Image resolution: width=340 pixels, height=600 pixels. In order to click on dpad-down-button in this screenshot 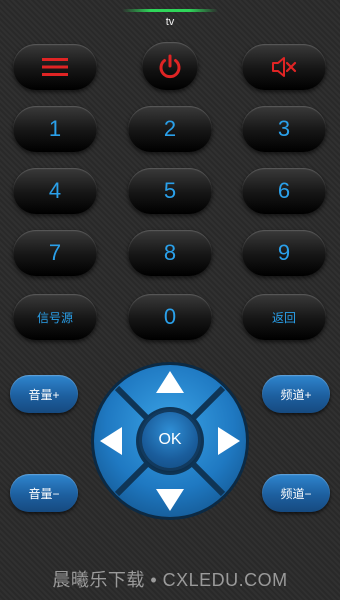, I will do `click(170, 496)`.